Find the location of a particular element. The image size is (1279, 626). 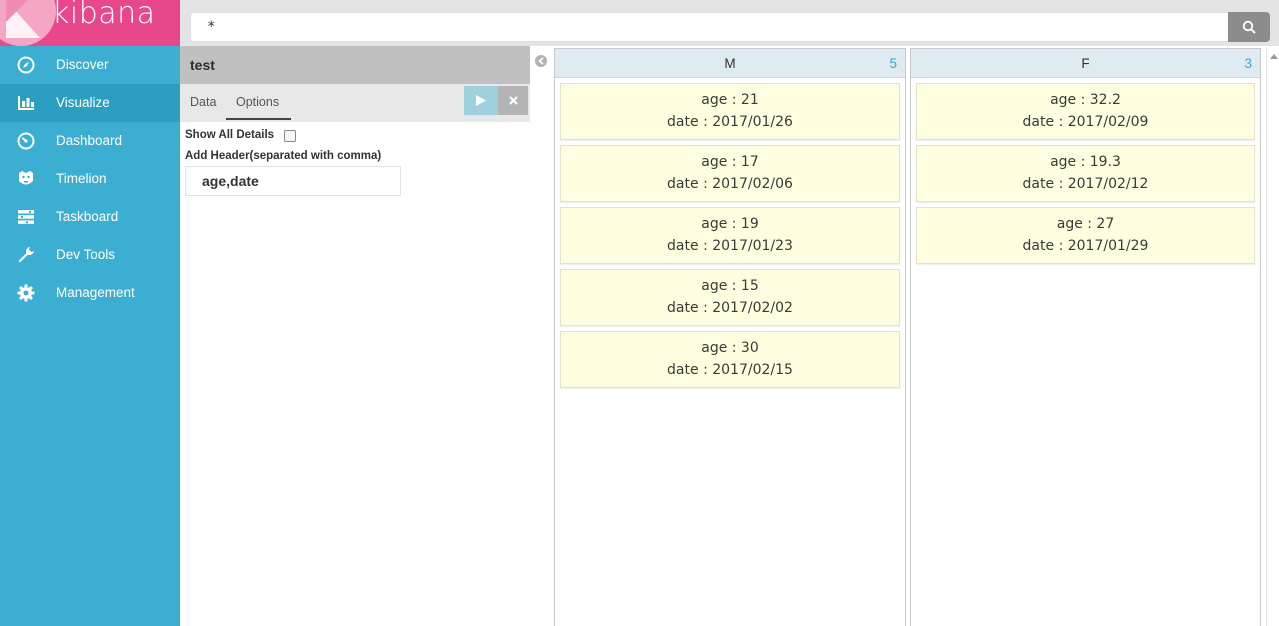

vis-title: test is located at coordinates (202, 65).